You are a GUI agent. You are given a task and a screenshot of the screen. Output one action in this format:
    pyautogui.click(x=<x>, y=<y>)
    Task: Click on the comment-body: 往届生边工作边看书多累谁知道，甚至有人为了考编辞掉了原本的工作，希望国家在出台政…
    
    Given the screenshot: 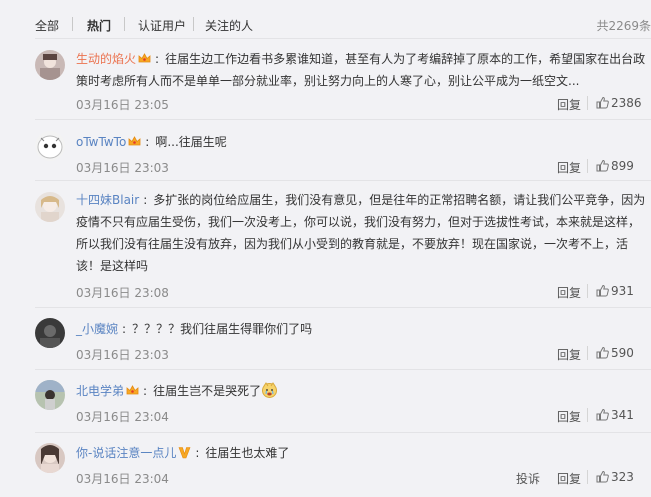 What is the action you would take?
    pyautogui.click(x=361, y=70)
    